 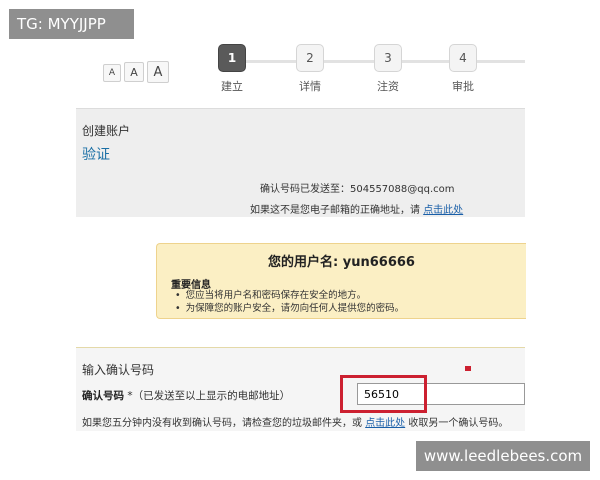 What do you see at coordinates (207, 396) in the screenshot?
I see `confirm-code-hint: *（已发送至以上显示的电邮地址）` at bounding box center [207, 396].